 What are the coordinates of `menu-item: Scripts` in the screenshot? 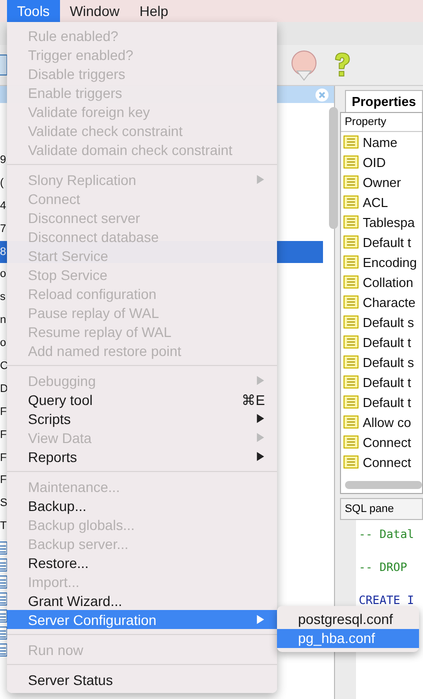 It's located at (142, 418).